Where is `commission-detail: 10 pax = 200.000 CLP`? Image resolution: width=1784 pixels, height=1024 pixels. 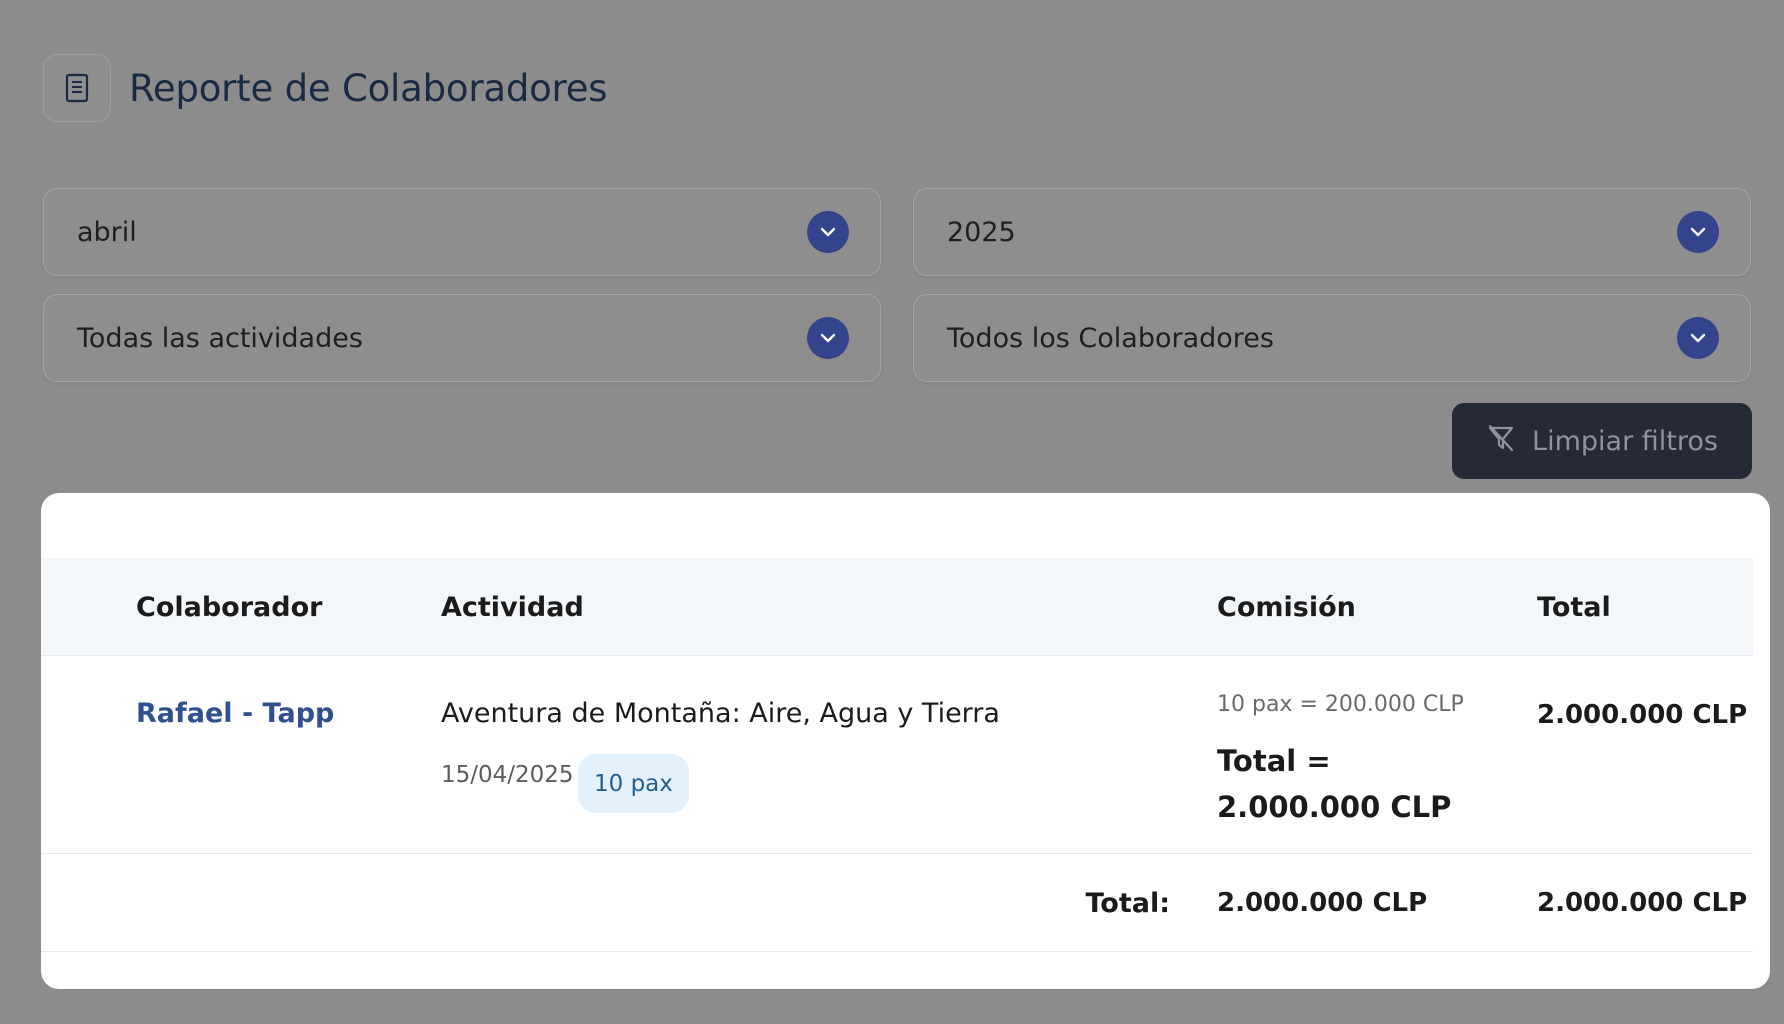
commission-detail: 10 pax = 200.000 CLP is located at coordinates (1340, 704).